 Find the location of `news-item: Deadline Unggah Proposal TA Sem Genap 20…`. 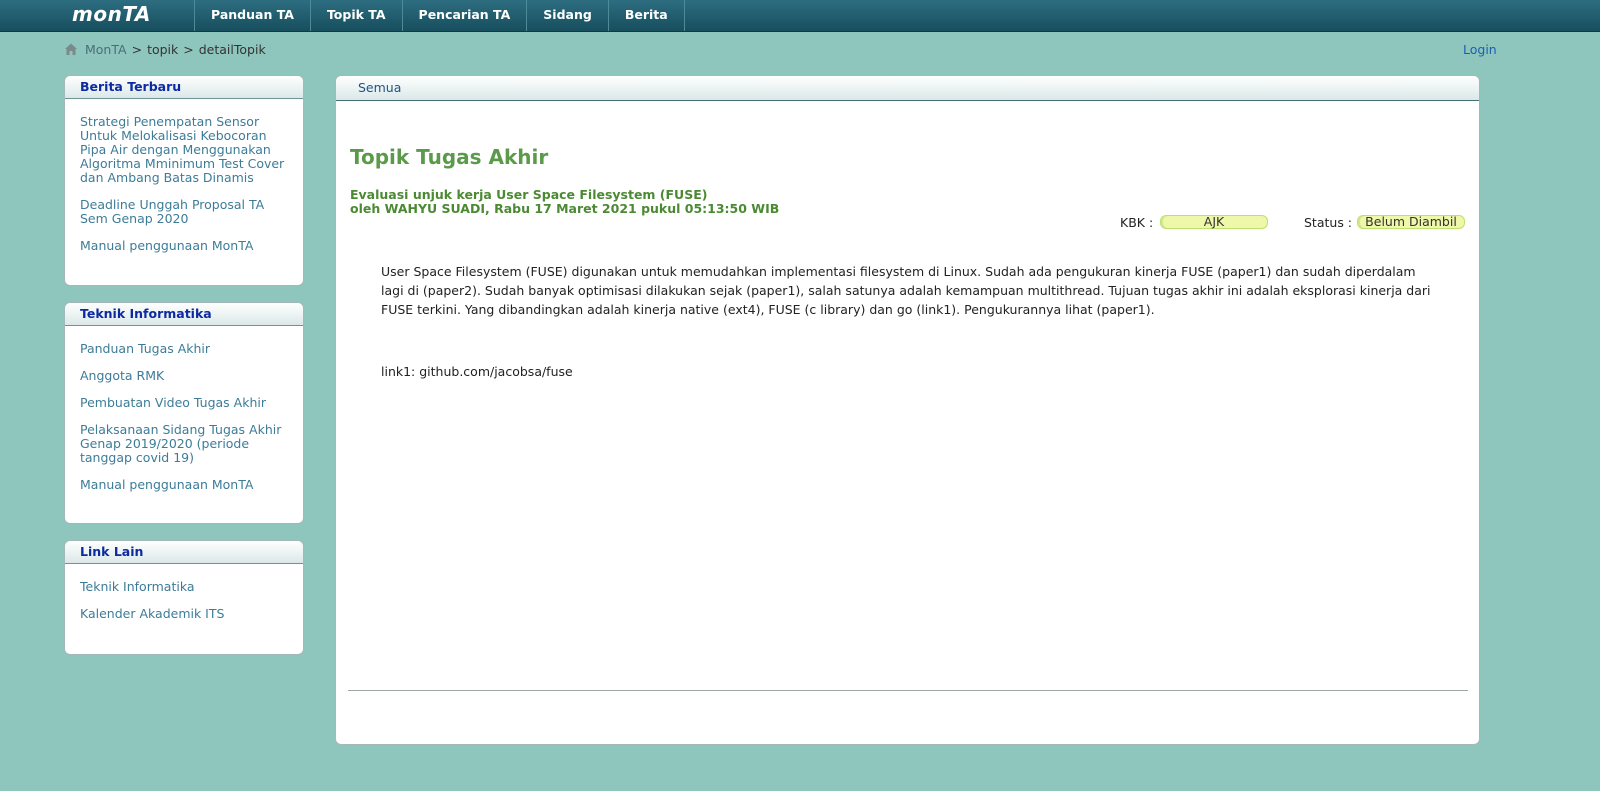

news-item: Deadline Unggah Proposal TA Sem Genap 20… is located at coordinates (184, 212).